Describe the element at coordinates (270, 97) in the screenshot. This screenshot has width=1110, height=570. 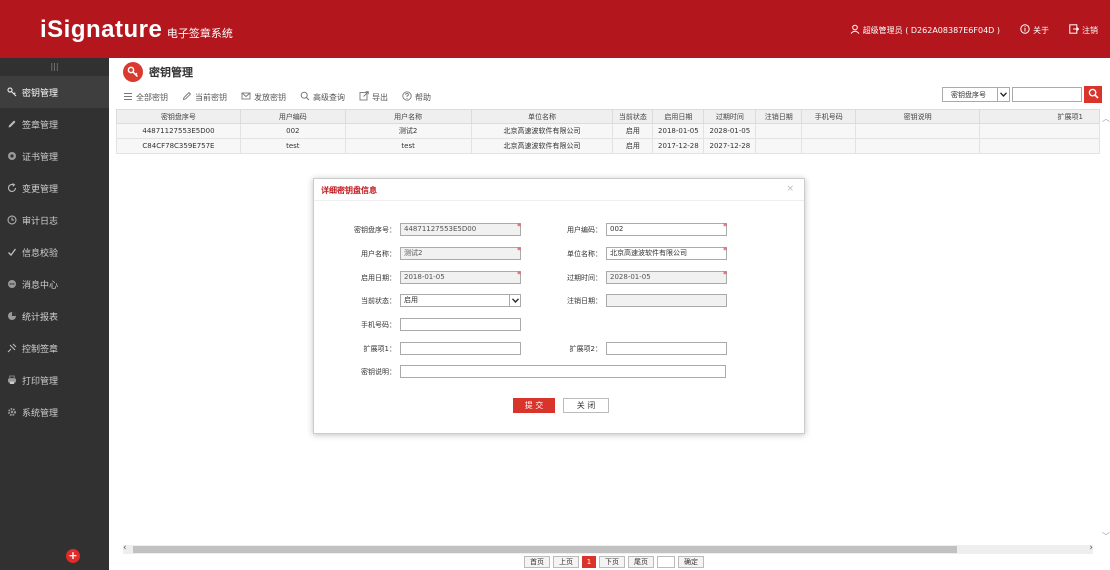
I see `issue-key-label: 发放密钥` at that location.